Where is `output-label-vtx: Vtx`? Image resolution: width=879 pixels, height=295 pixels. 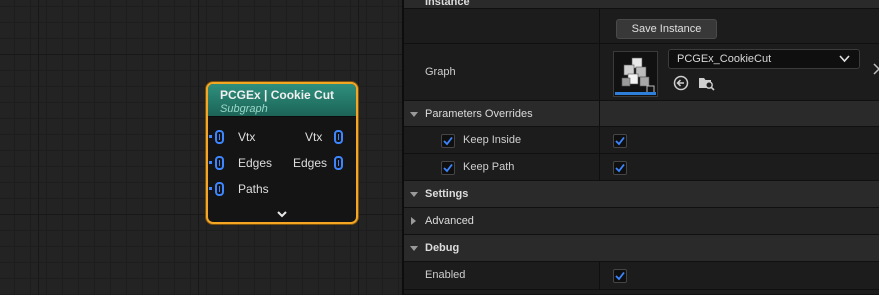 output-label-vtx: Vtx is located at coordinates (314, 137).